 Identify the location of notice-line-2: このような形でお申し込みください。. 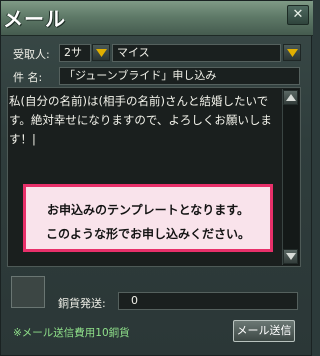
(147, 234).